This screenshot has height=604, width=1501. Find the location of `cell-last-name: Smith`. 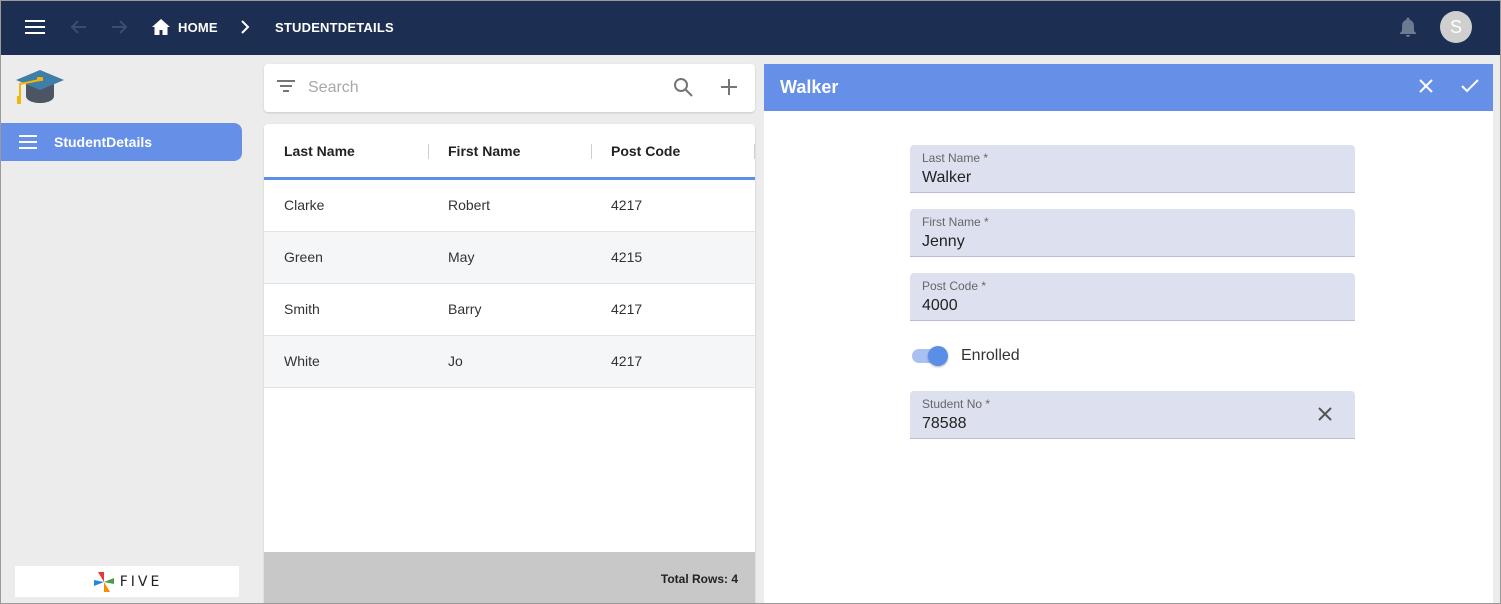

cell-last-name: Smith is located at coordinates (302, 309).